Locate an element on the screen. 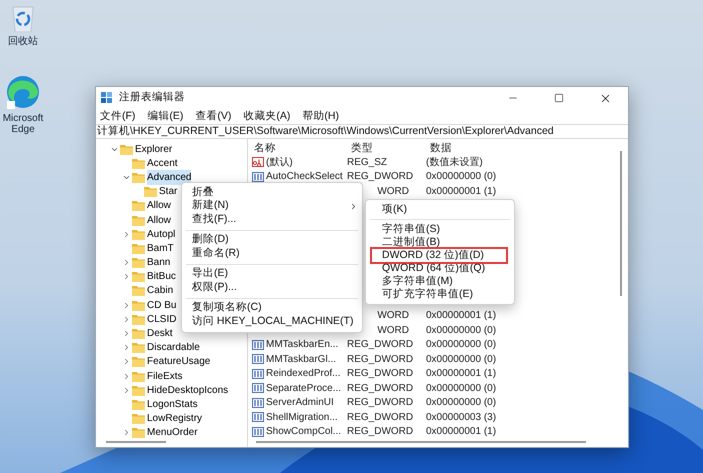 This screenshot has width=703, height=473. tree-item: LogonStats is located at coordinates (172, 404).